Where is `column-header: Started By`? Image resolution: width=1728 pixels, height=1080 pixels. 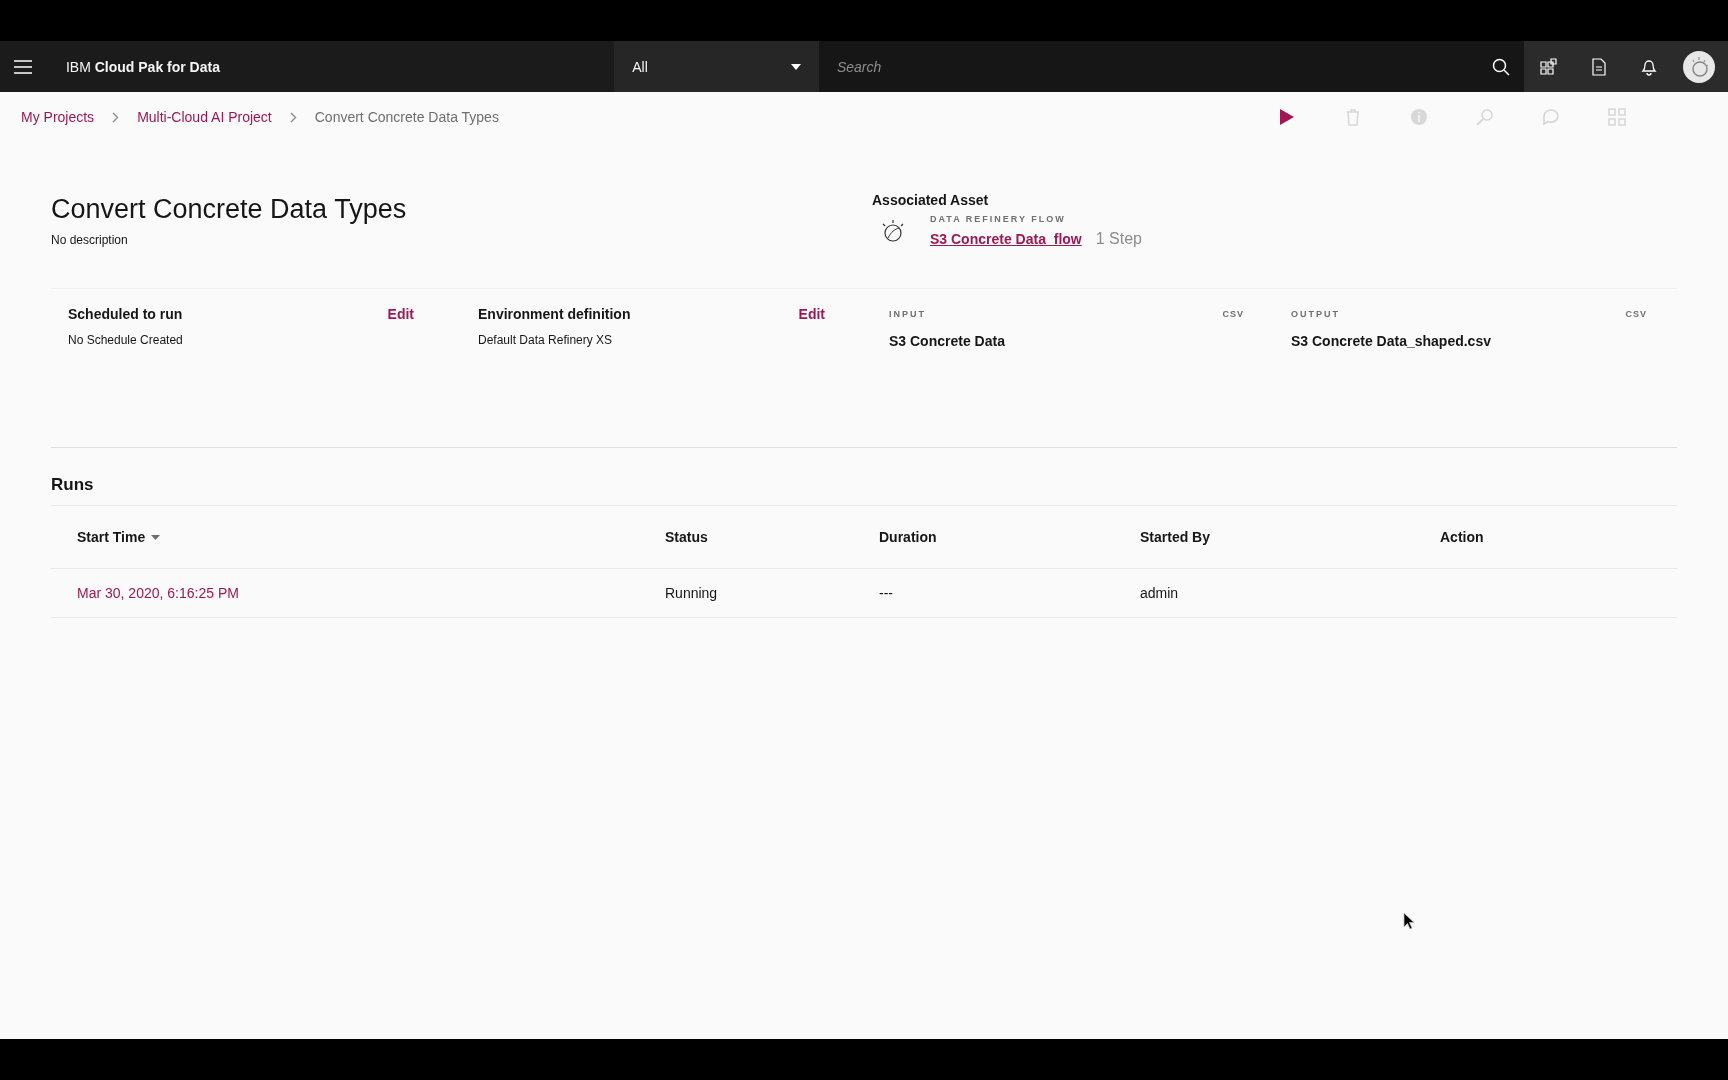
column-header: Started By is located at coordinates (1176, 537).